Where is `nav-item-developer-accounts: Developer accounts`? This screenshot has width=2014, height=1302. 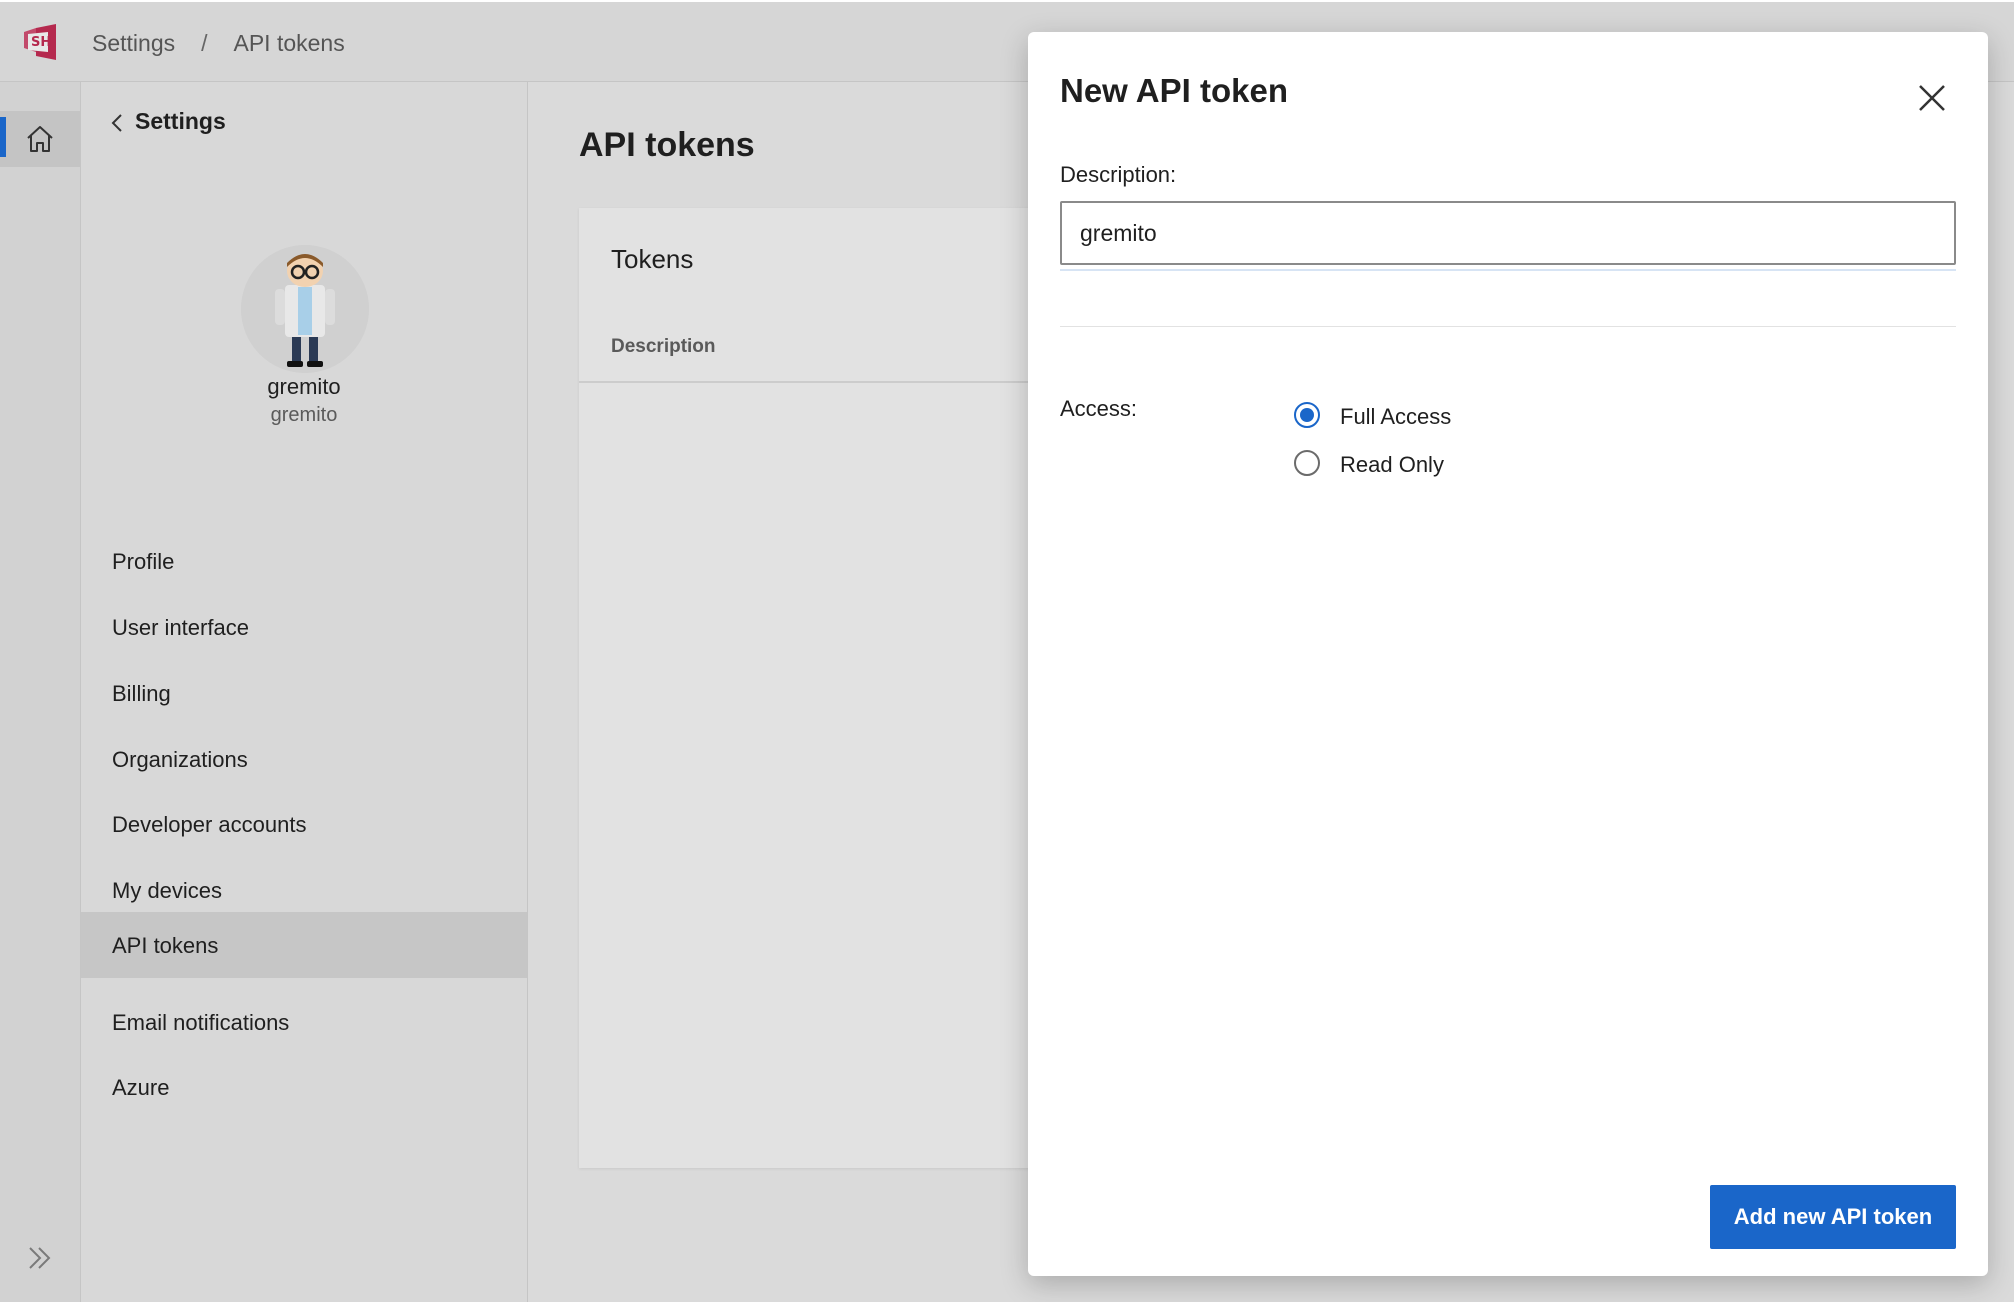
nav-item-developer-accounts: Developer accounts is located at coordinates (304, 825).